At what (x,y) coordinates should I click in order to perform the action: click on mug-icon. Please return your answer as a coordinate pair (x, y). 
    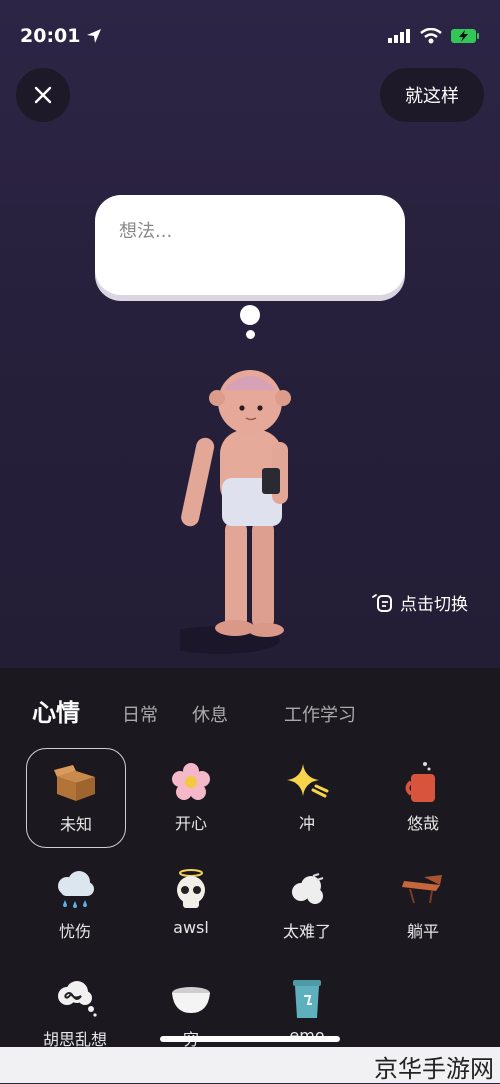
    Looking at the image, I should click on (420, 782).